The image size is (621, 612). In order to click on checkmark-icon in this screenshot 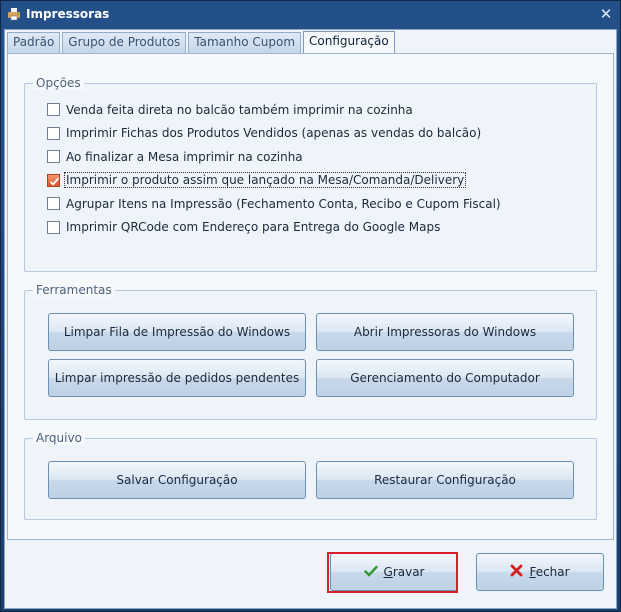, I will do `click(54, 181)`.